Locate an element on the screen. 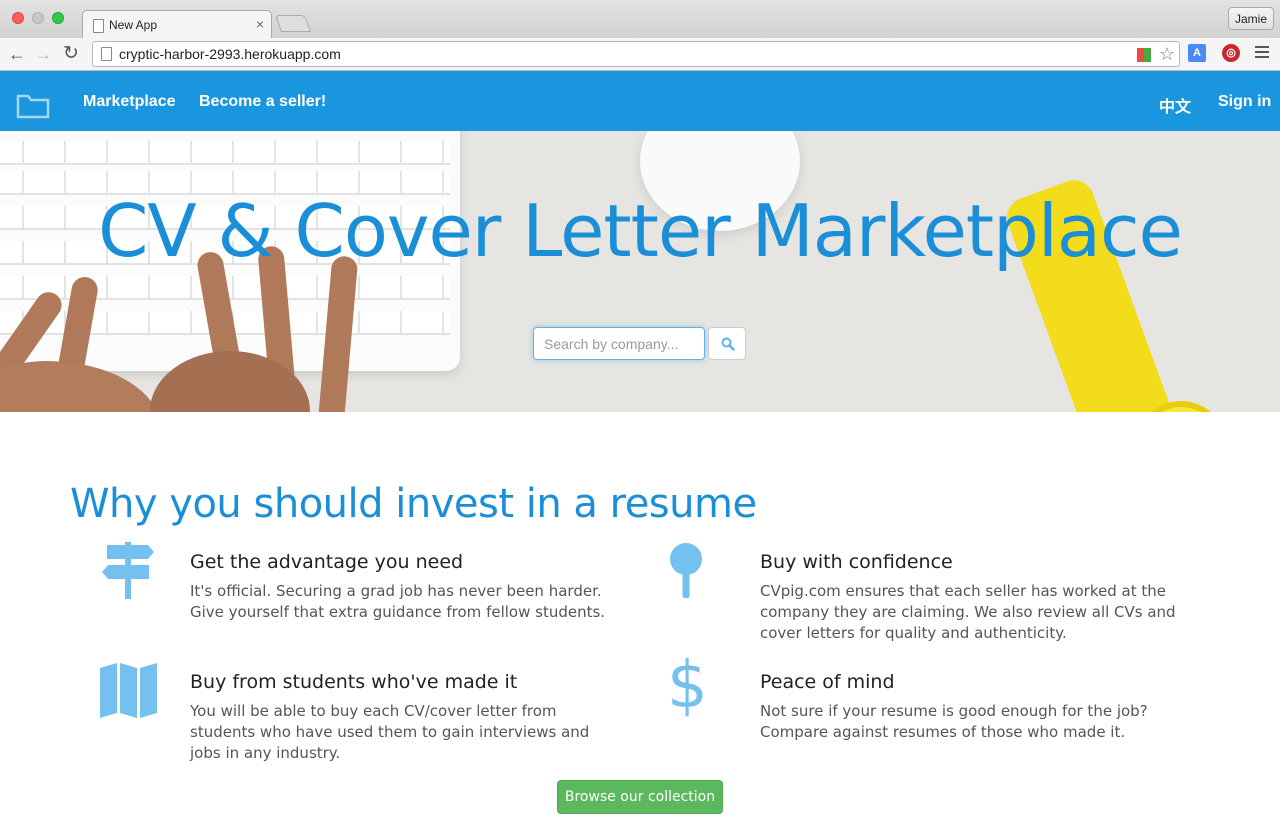  browse-collection-button: Browse our collection is located at coordinates (640, 797).